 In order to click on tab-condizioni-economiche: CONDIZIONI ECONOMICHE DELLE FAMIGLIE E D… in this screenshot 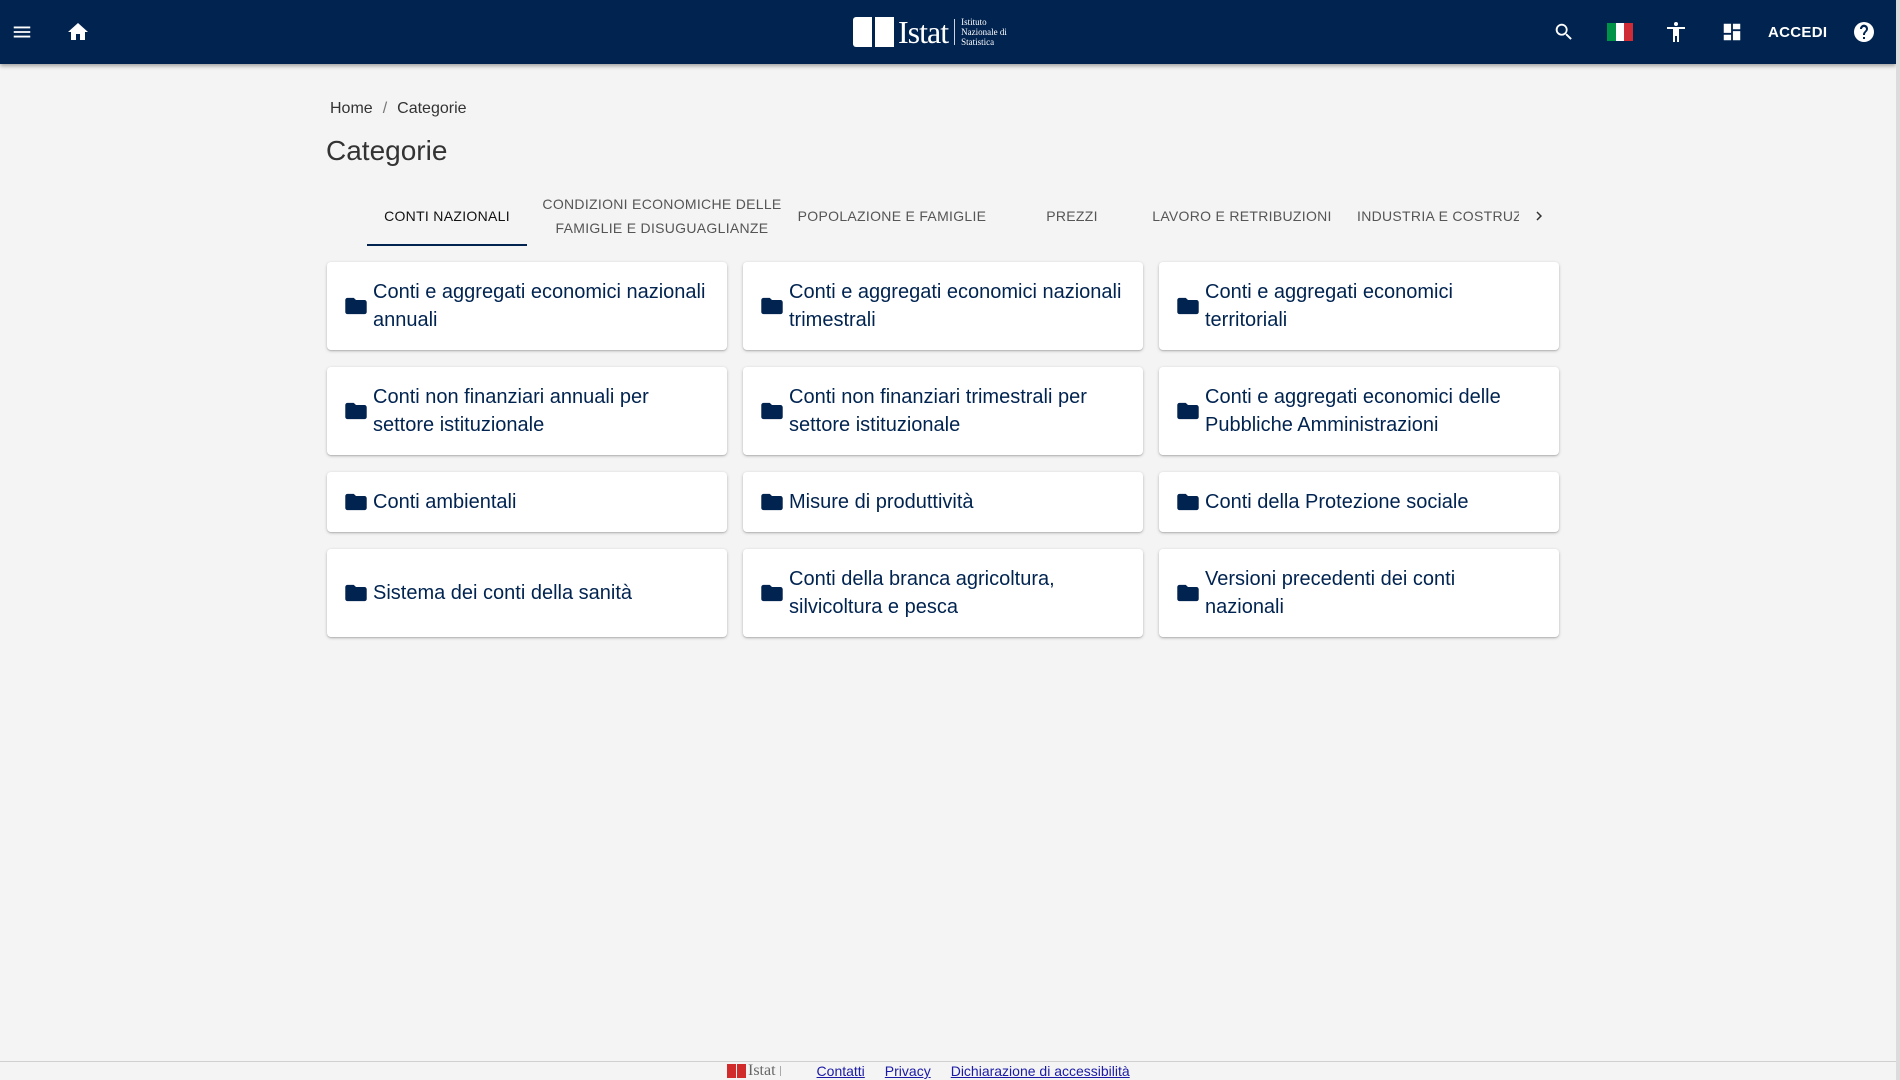, I will do `click(662, 216)`.